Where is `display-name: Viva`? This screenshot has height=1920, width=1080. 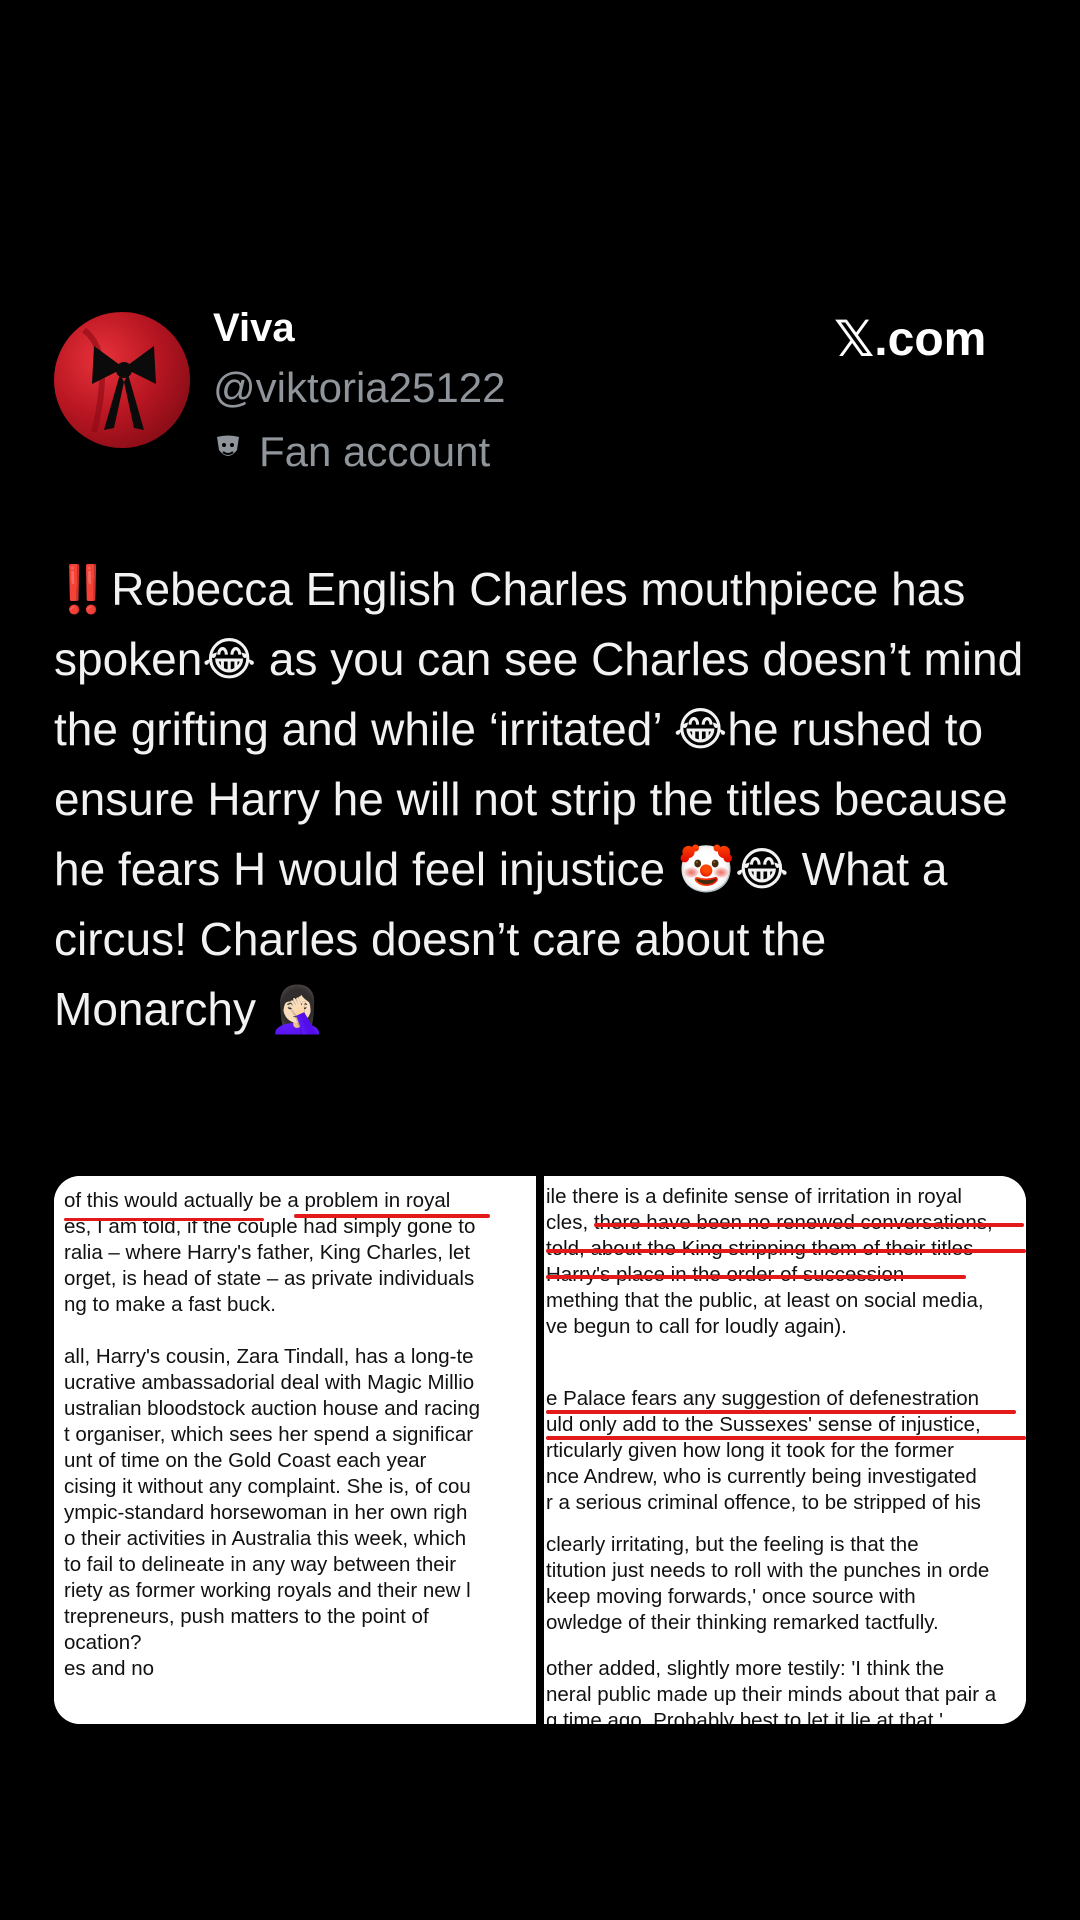
display-name: Viva is located at coordinates (254, 328).